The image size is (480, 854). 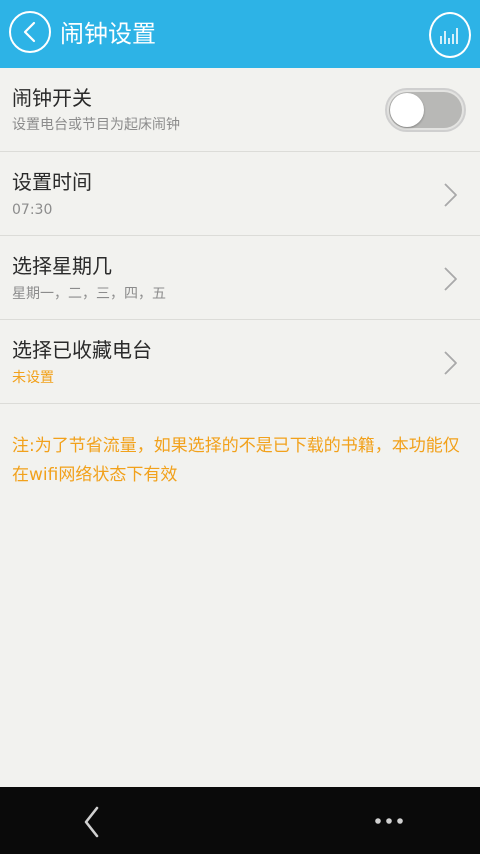 I want to click on wifi-notice: 注:为了节省流量，如果选择的不是已下载的书籍，本功能仅在wifi网络状态下有效, so click(x=236, y=460).